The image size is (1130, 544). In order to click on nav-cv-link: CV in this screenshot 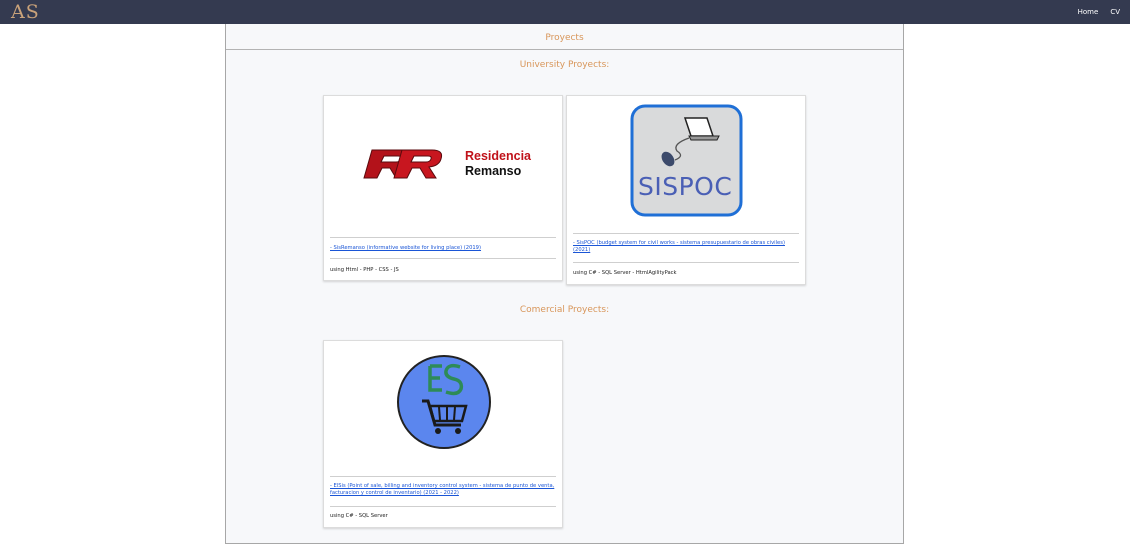, I will do `click(1115, 12)`.